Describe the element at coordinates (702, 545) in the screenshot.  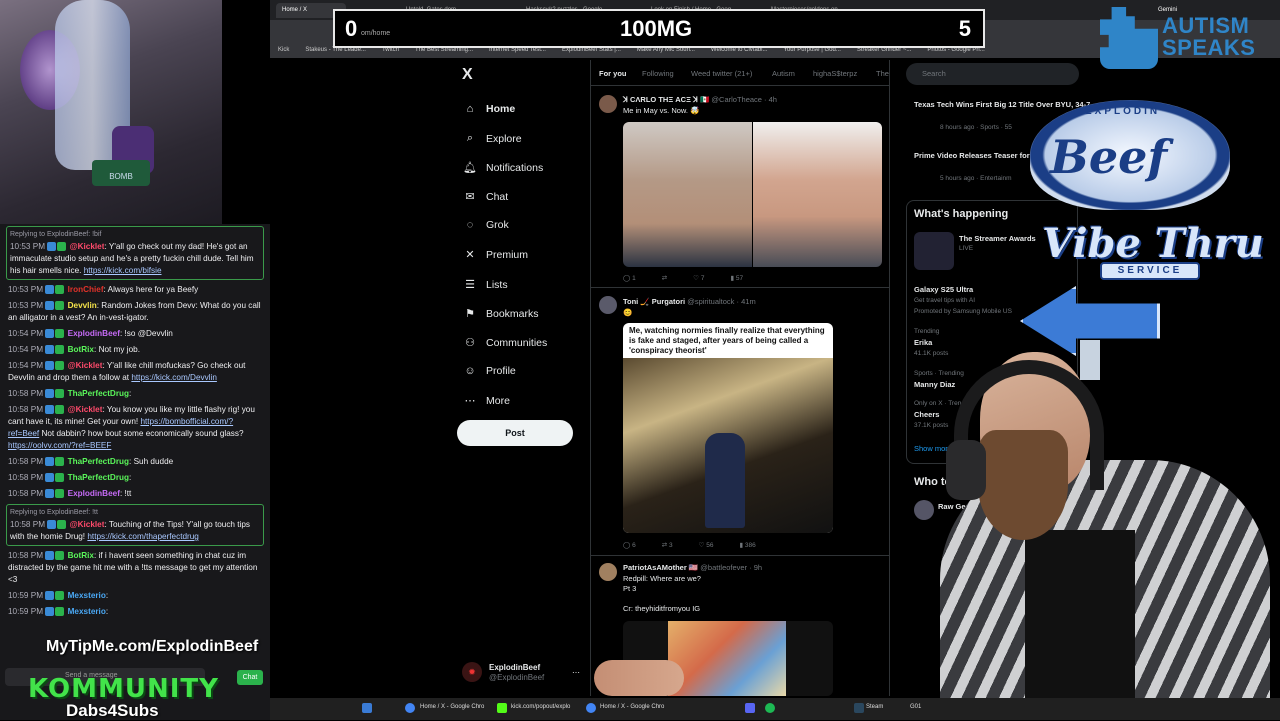
I see `tweet-actions: ◯ 6 ⇄ 3 ♡ 56 ▮ 386` at that location.